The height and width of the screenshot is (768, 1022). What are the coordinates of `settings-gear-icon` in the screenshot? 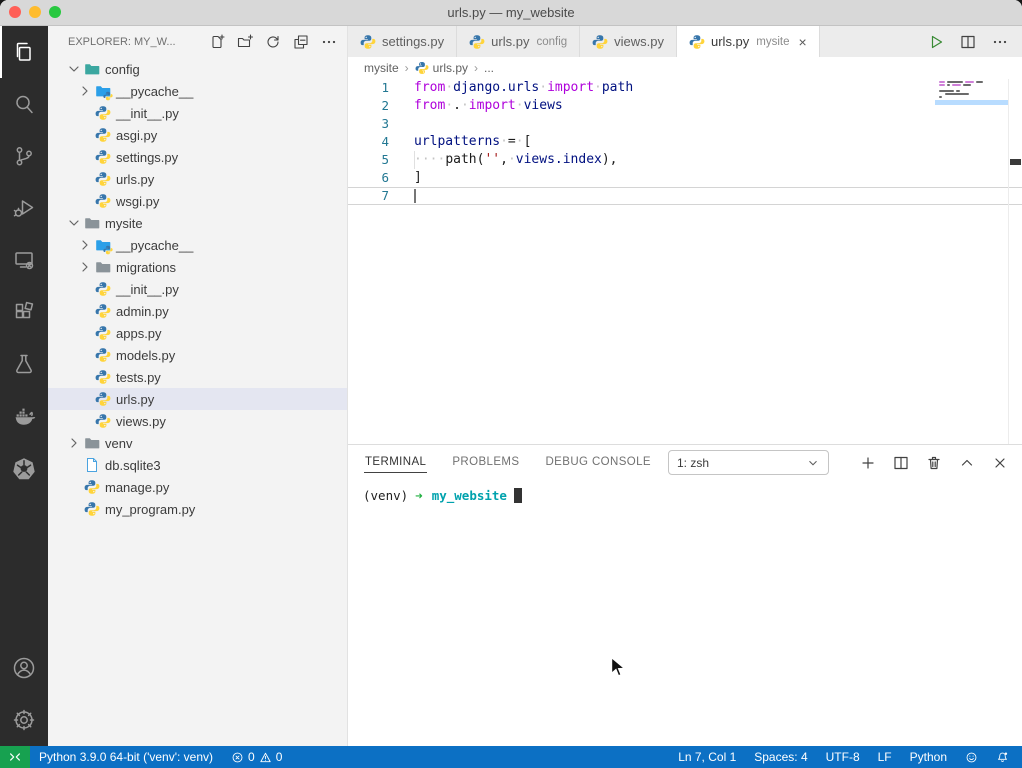 It's located at (24, 720).